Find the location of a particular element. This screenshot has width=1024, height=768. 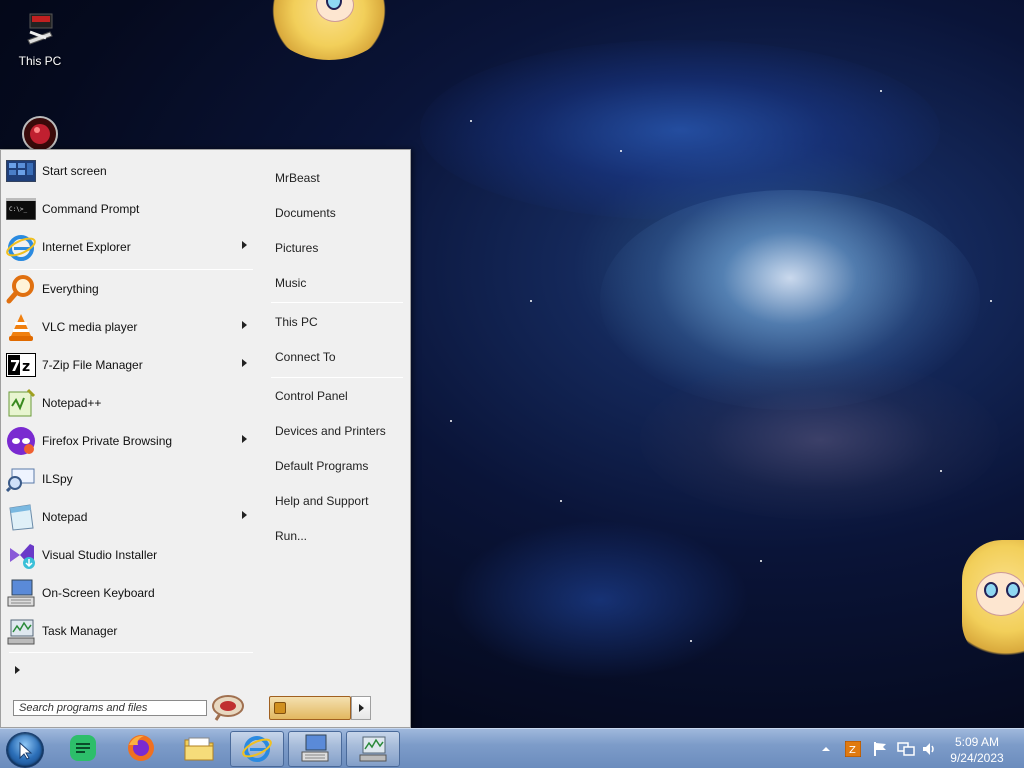

program-label: Notepad is located at coordinates (65, 517).